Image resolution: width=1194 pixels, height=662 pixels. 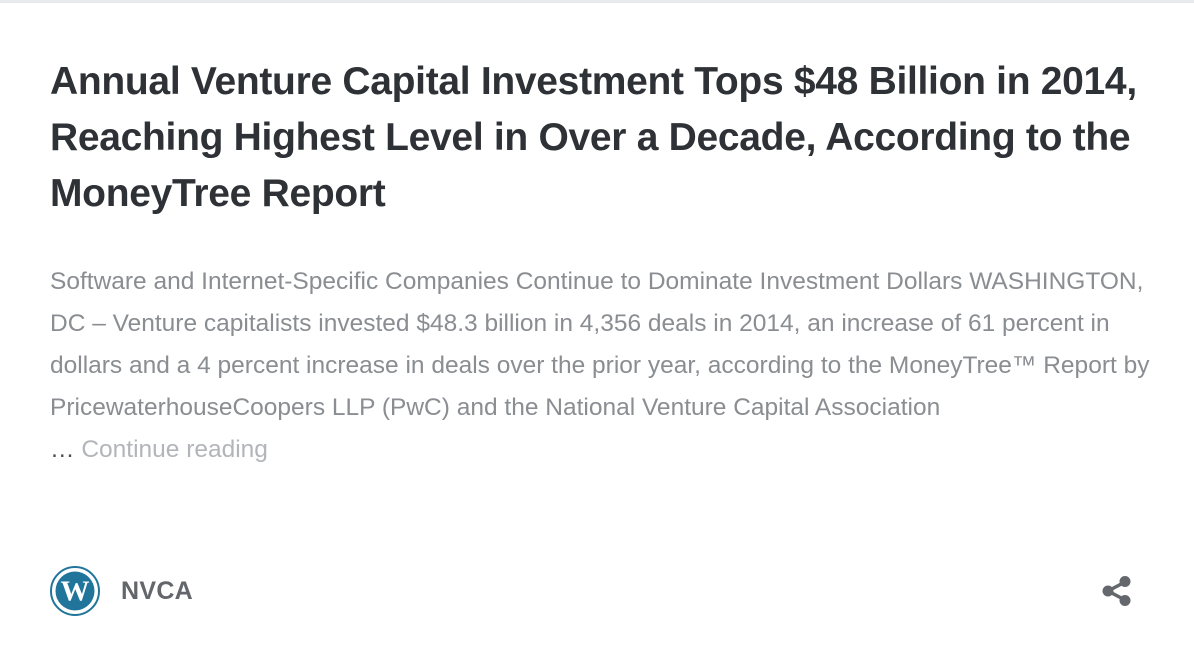 I want to click on site-name: NVCA, so click(x=157, y=591).